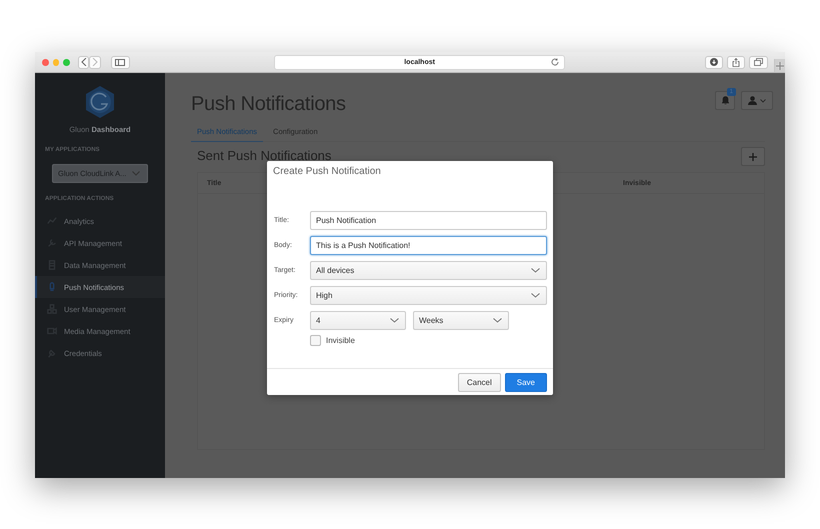 This screenshot has height=529, width=820. I want to click on dropdown: Weeks, so click(461, 320).